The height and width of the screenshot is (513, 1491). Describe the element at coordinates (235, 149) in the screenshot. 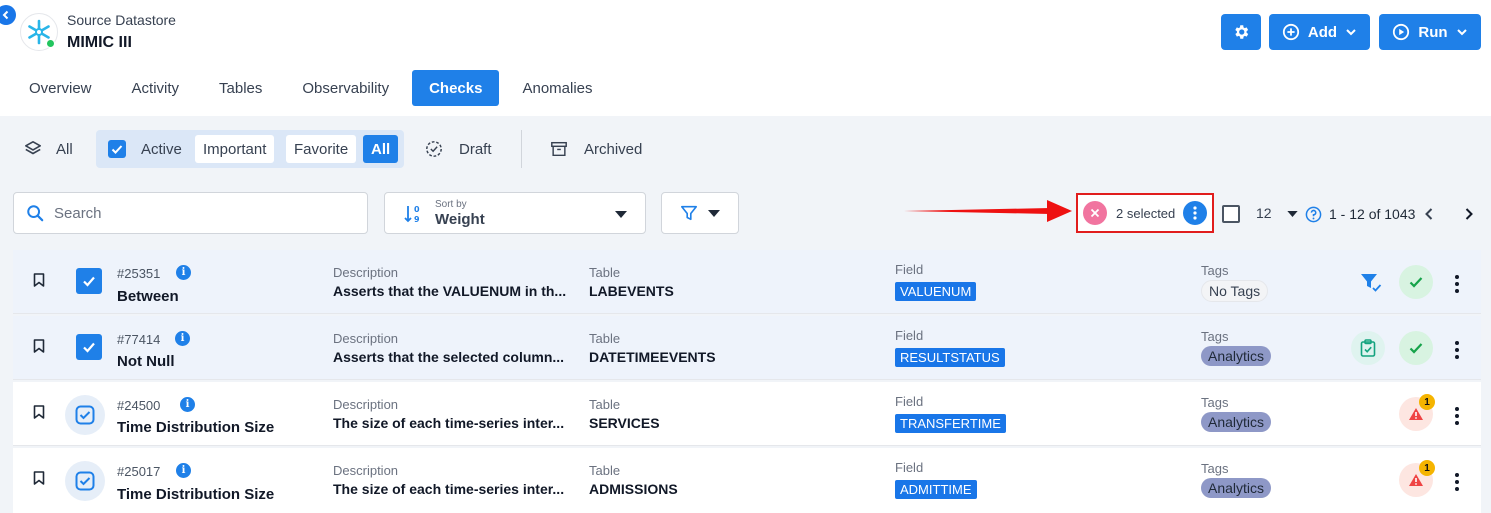

I see `filter-important: Important` at that location.